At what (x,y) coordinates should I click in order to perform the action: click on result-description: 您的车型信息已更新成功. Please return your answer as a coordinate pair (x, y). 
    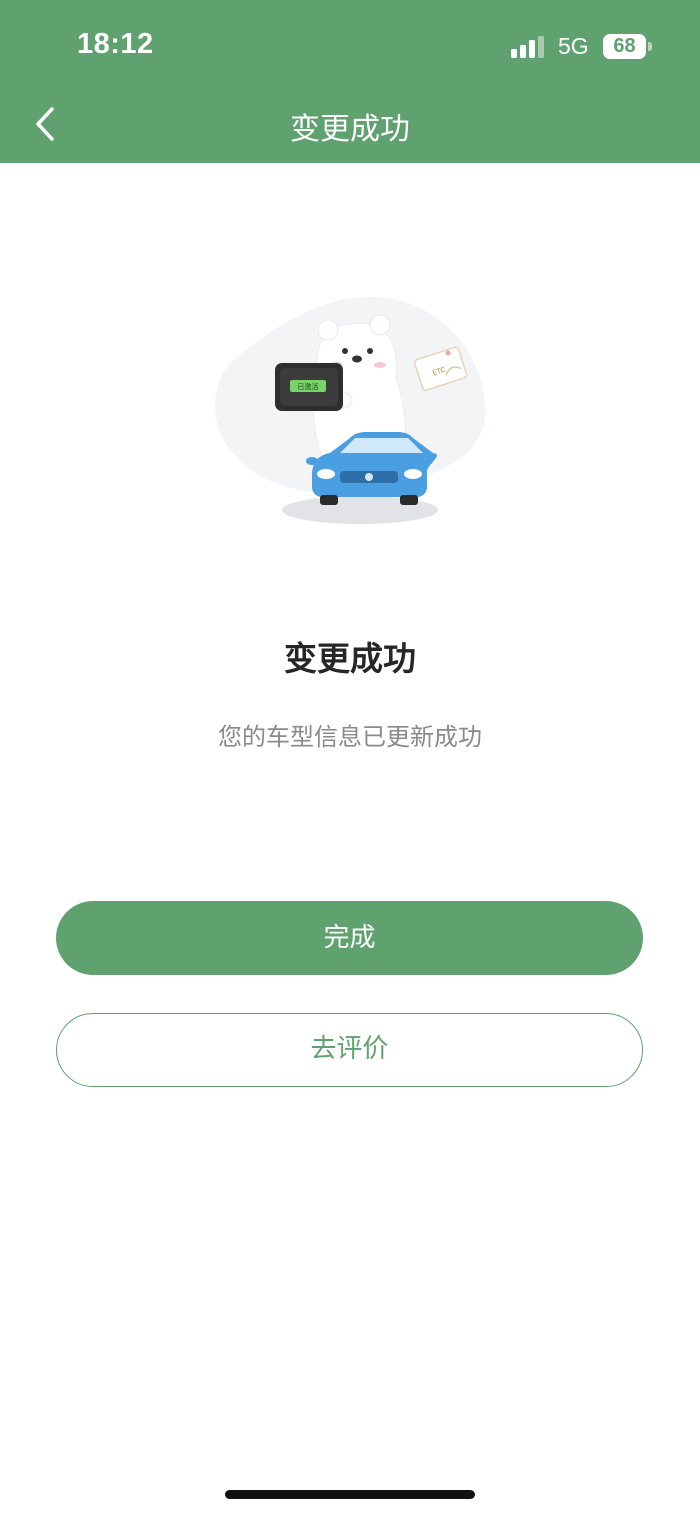
    Looking at the image, I should click on (350, 737).